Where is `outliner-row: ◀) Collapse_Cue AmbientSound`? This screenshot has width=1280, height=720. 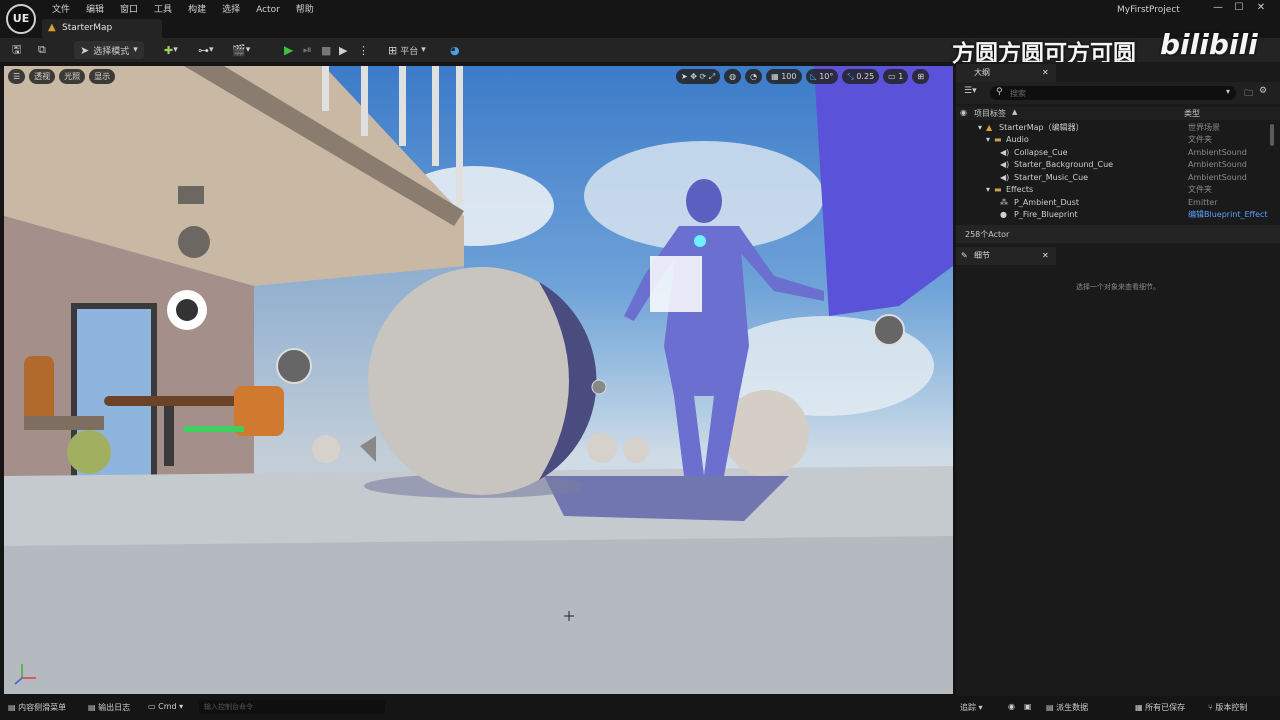 outliner-row: ◀) Collapse_Cue AmbientSound is located at coordinates (1113, 153).